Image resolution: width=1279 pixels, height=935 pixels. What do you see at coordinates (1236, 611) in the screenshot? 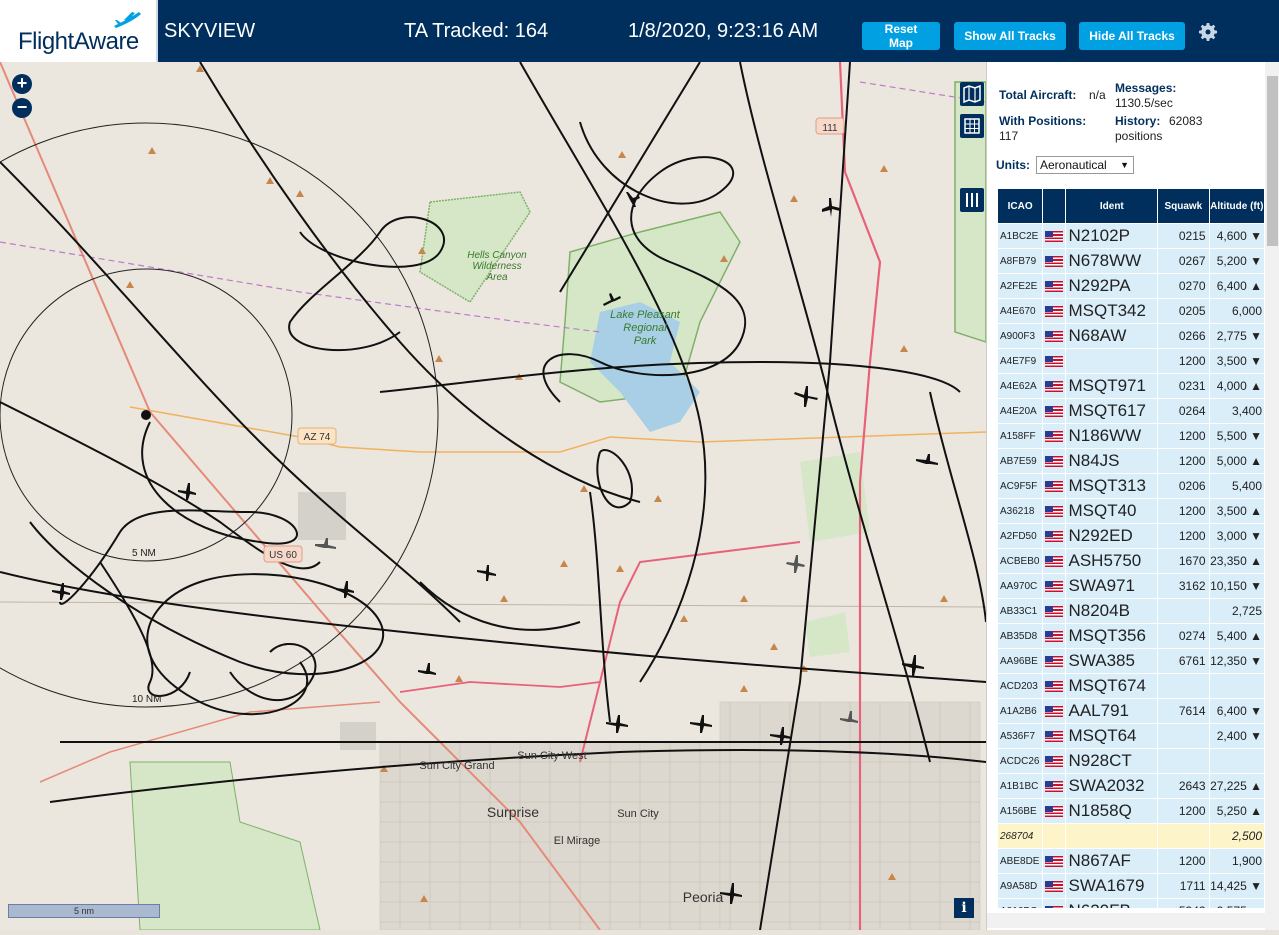
I see `altitude-cell: 2,725` at bounding box center [1236, 611].